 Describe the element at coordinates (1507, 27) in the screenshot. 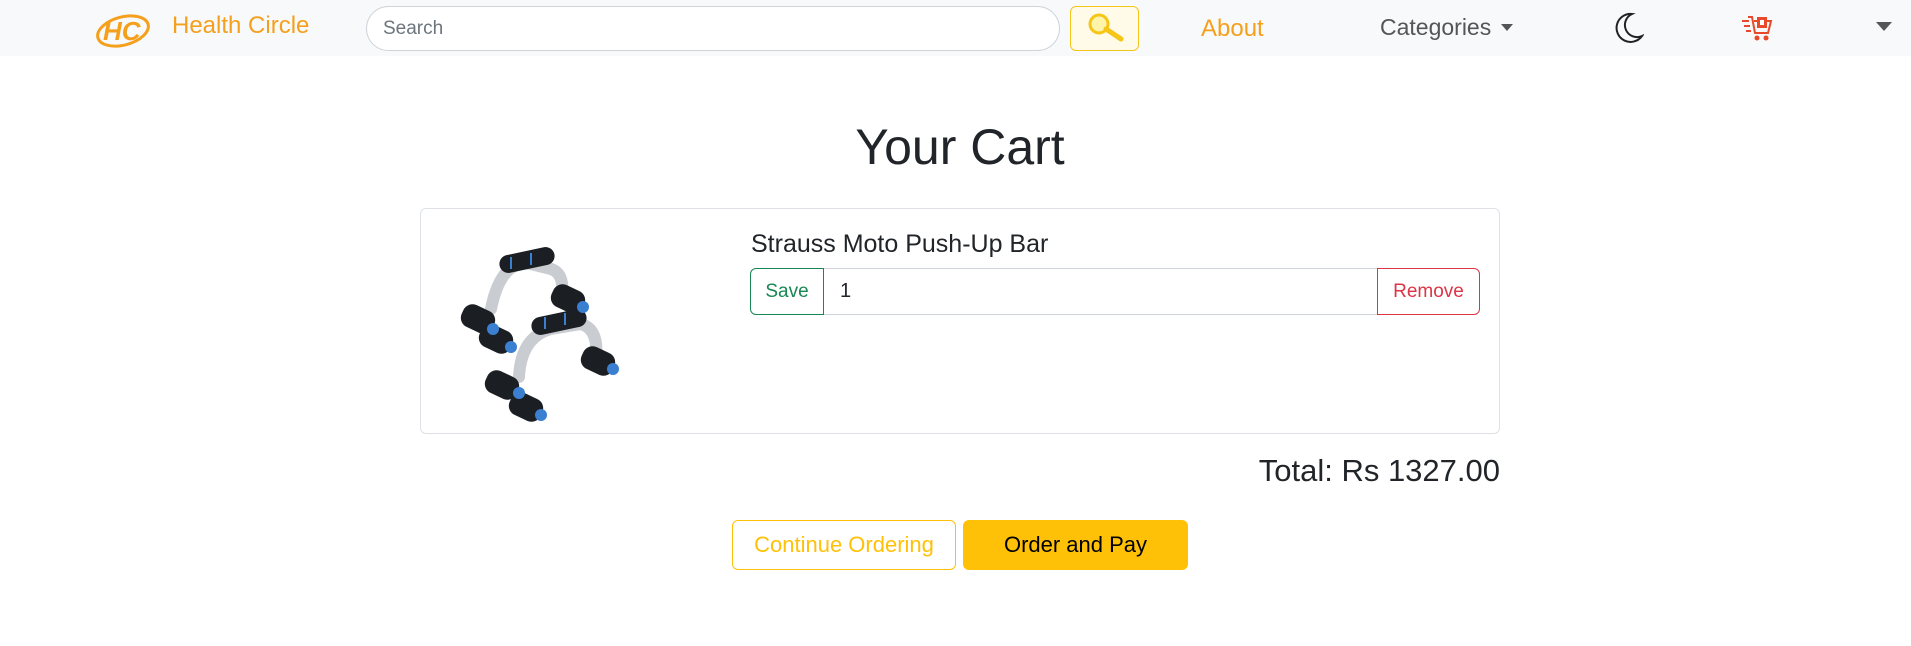

I see `caret-down-icon` at that location.